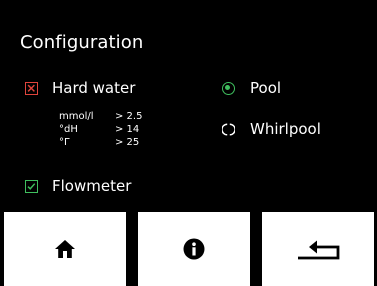  Describe the element at coordinates (91, 186) in the screenshot. I see `flowmeter-label: Flowmeter` at that location.